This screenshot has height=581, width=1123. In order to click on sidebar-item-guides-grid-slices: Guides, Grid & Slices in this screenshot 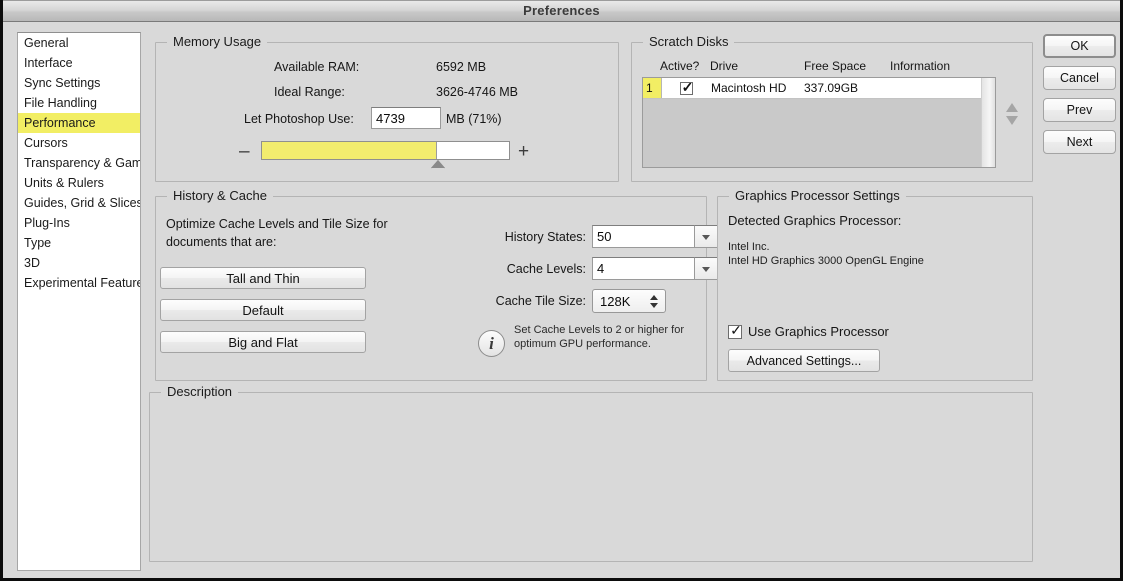, I will do `click(79, 203)`.